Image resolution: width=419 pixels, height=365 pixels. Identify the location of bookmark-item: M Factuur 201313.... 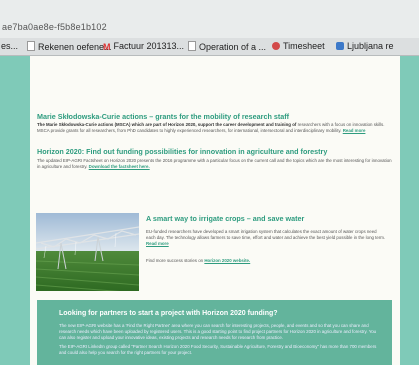
(143, 46).